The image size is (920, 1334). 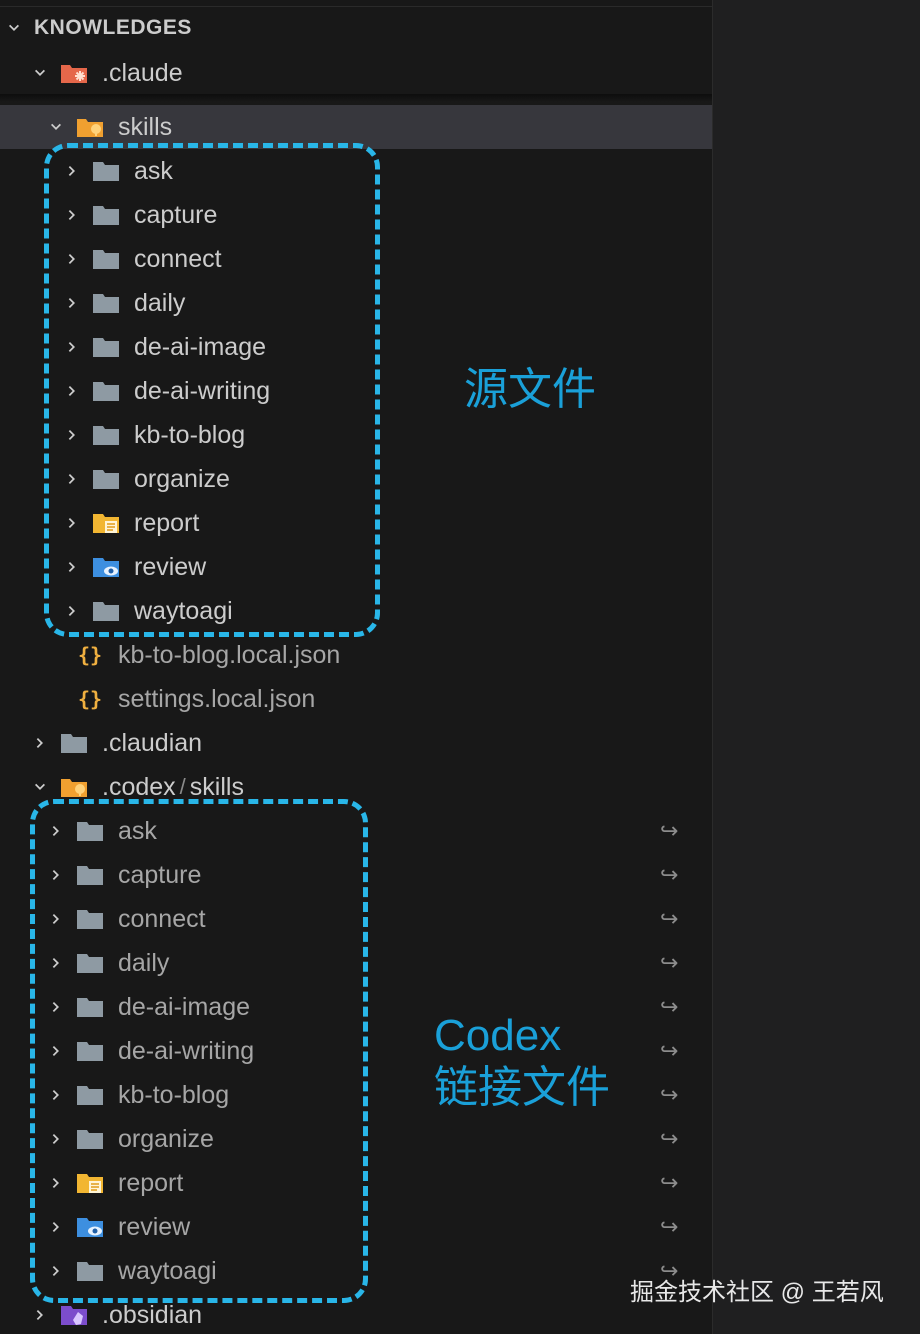 I want to click on tree-item-label: .codex, so click(x=139, y=786).